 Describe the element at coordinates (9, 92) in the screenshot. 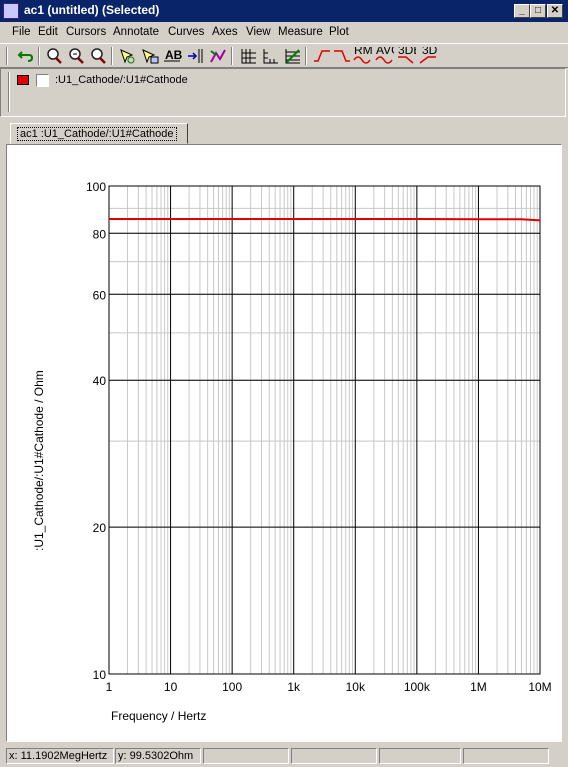

I see `legend-grip` at that location.